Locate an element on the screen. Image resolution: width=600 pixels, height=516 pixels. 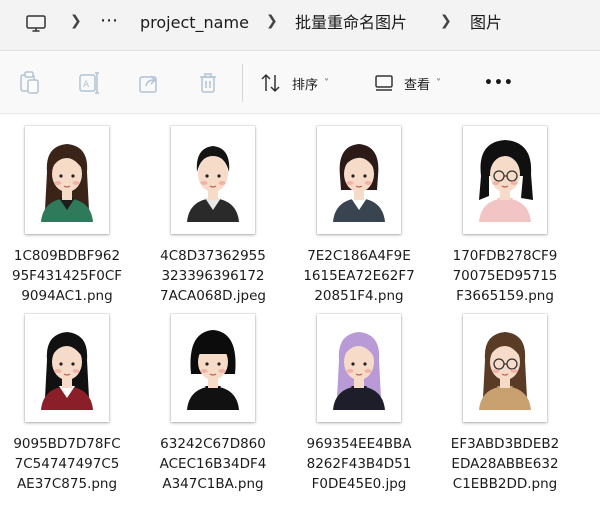
file-name-line: 9094AC1.png is located at coordinates (67, 296).